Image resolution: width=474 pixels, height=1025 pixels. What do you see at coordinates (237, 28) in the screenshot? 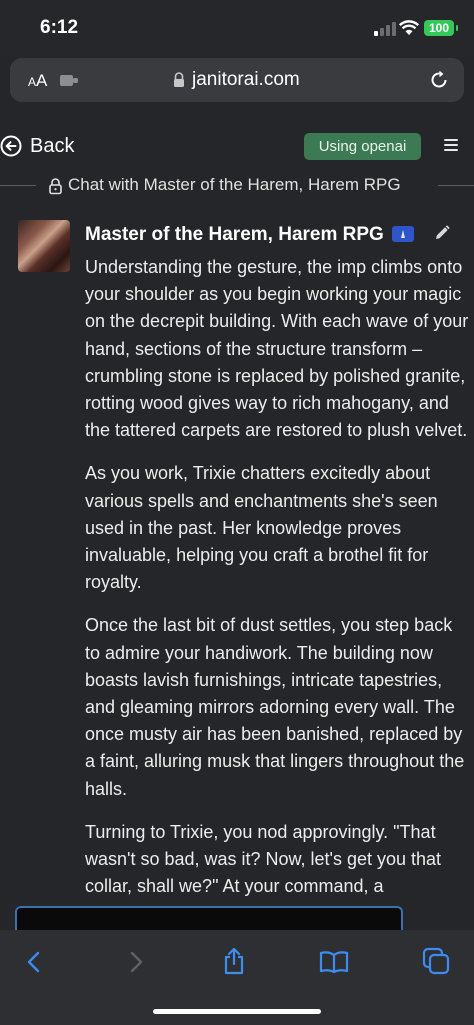
I see `status-bar: 6:12 100` at bounding box center [237, 28].